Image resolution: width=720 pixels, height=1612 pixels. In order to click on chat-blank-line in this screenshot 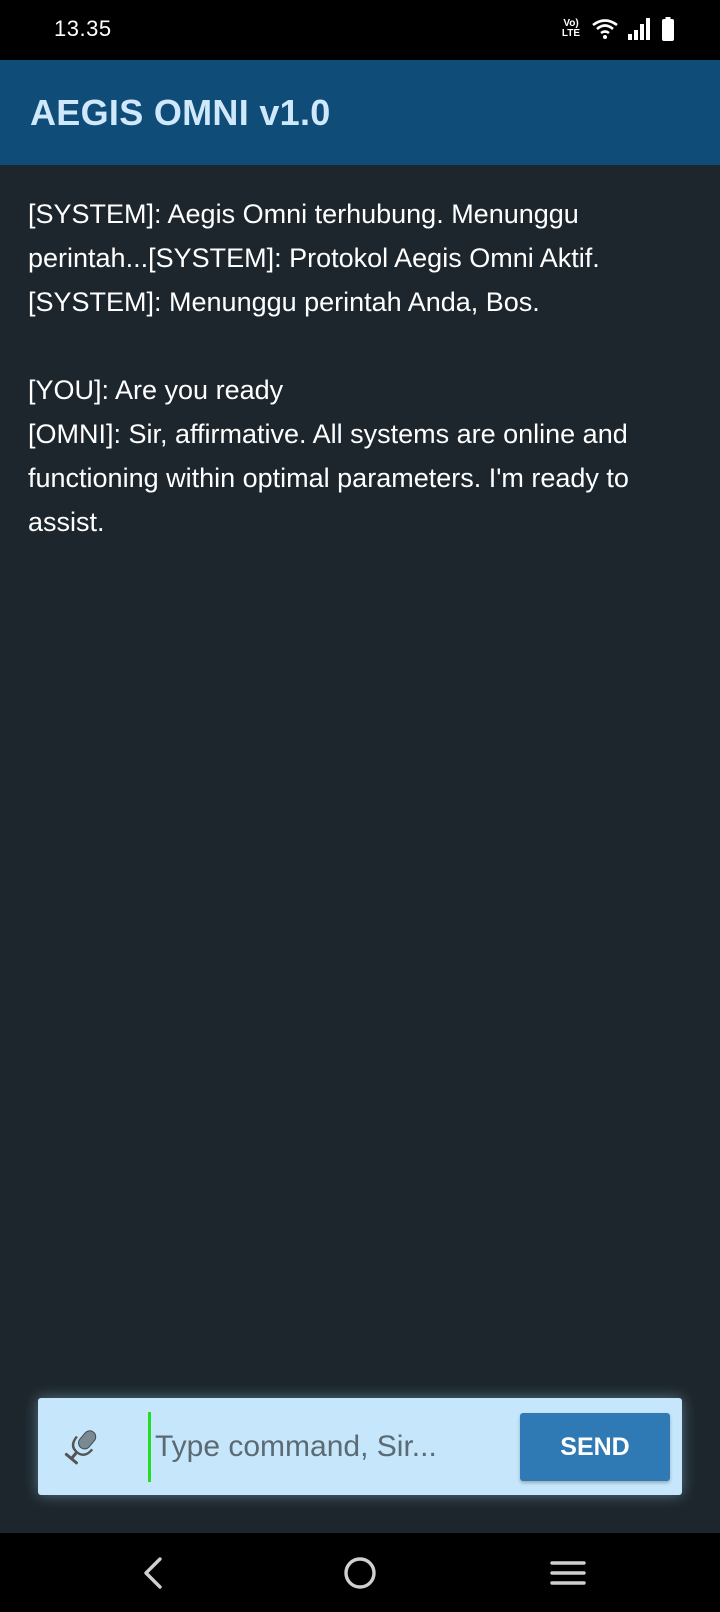, I will do `click(360, 346)`.